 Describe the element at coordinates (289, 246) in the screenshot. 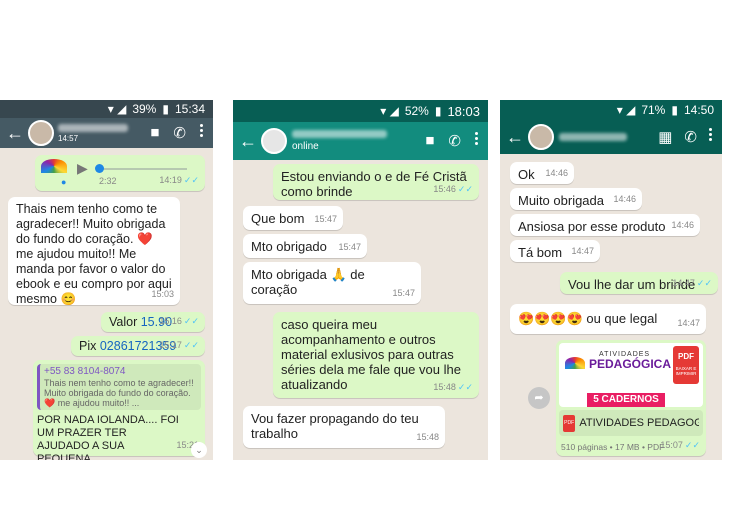

I see `message-text: Mto obrigado` at that location.